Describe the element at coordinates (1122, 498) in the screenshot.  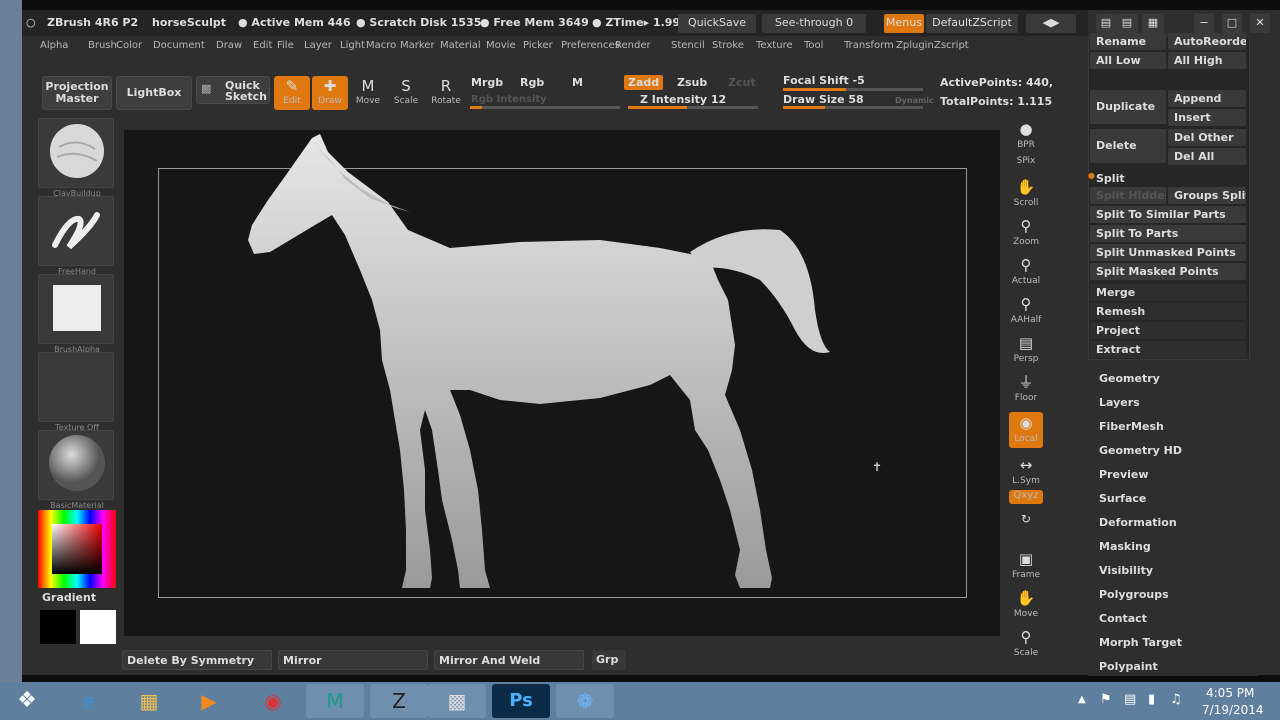
I see `panel-surface: Surface` at that location.